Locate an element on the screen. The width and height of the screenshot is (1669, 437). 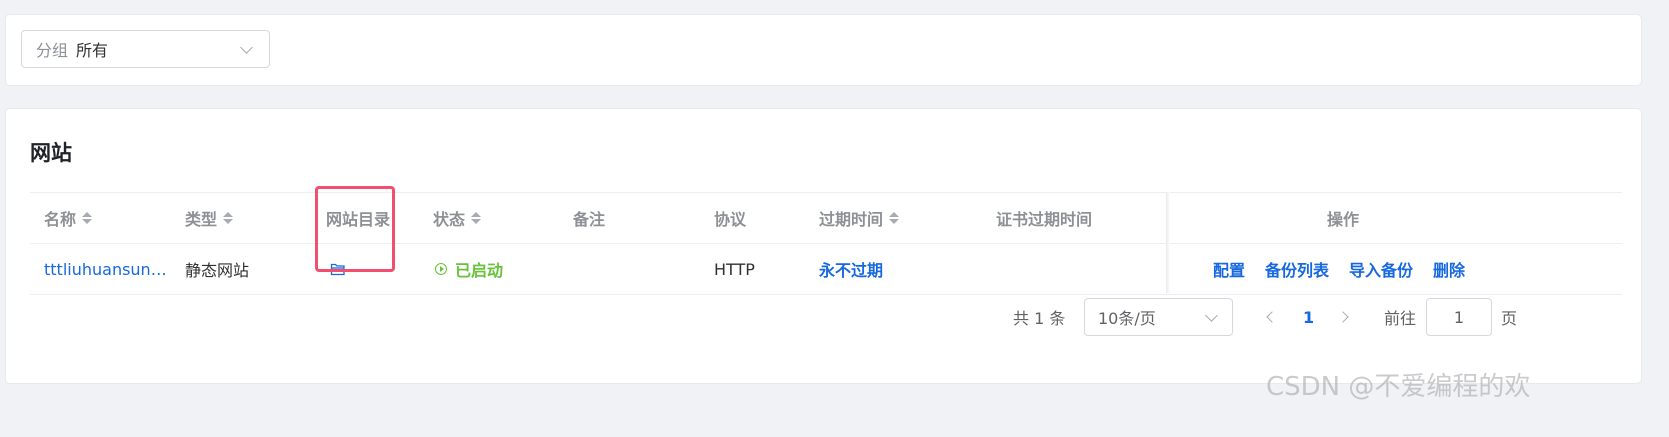
highlight-box is located at coordinates (355, 229).